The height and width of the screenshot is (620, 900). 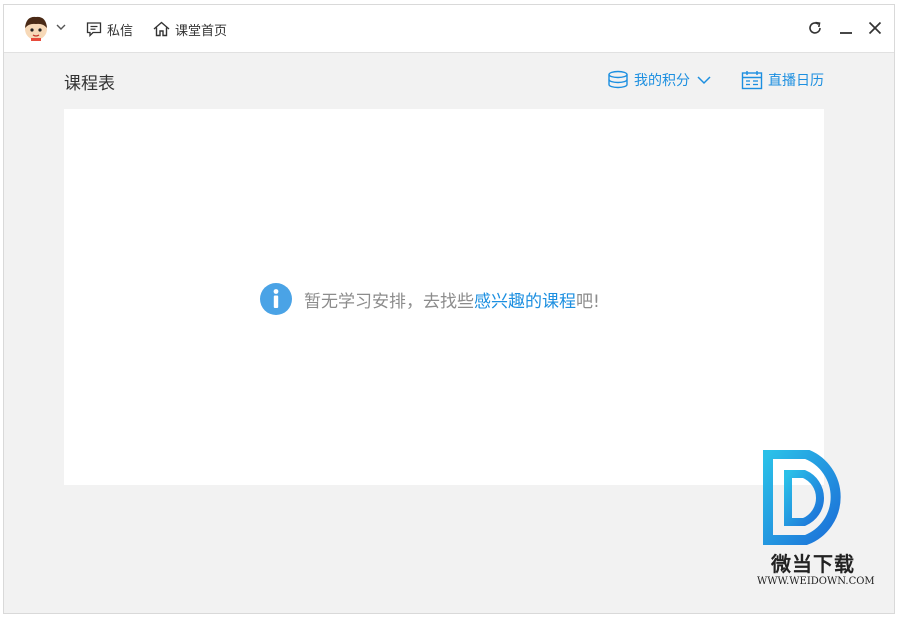 I want to click on minimize-icon, so click(x=846, y=28).